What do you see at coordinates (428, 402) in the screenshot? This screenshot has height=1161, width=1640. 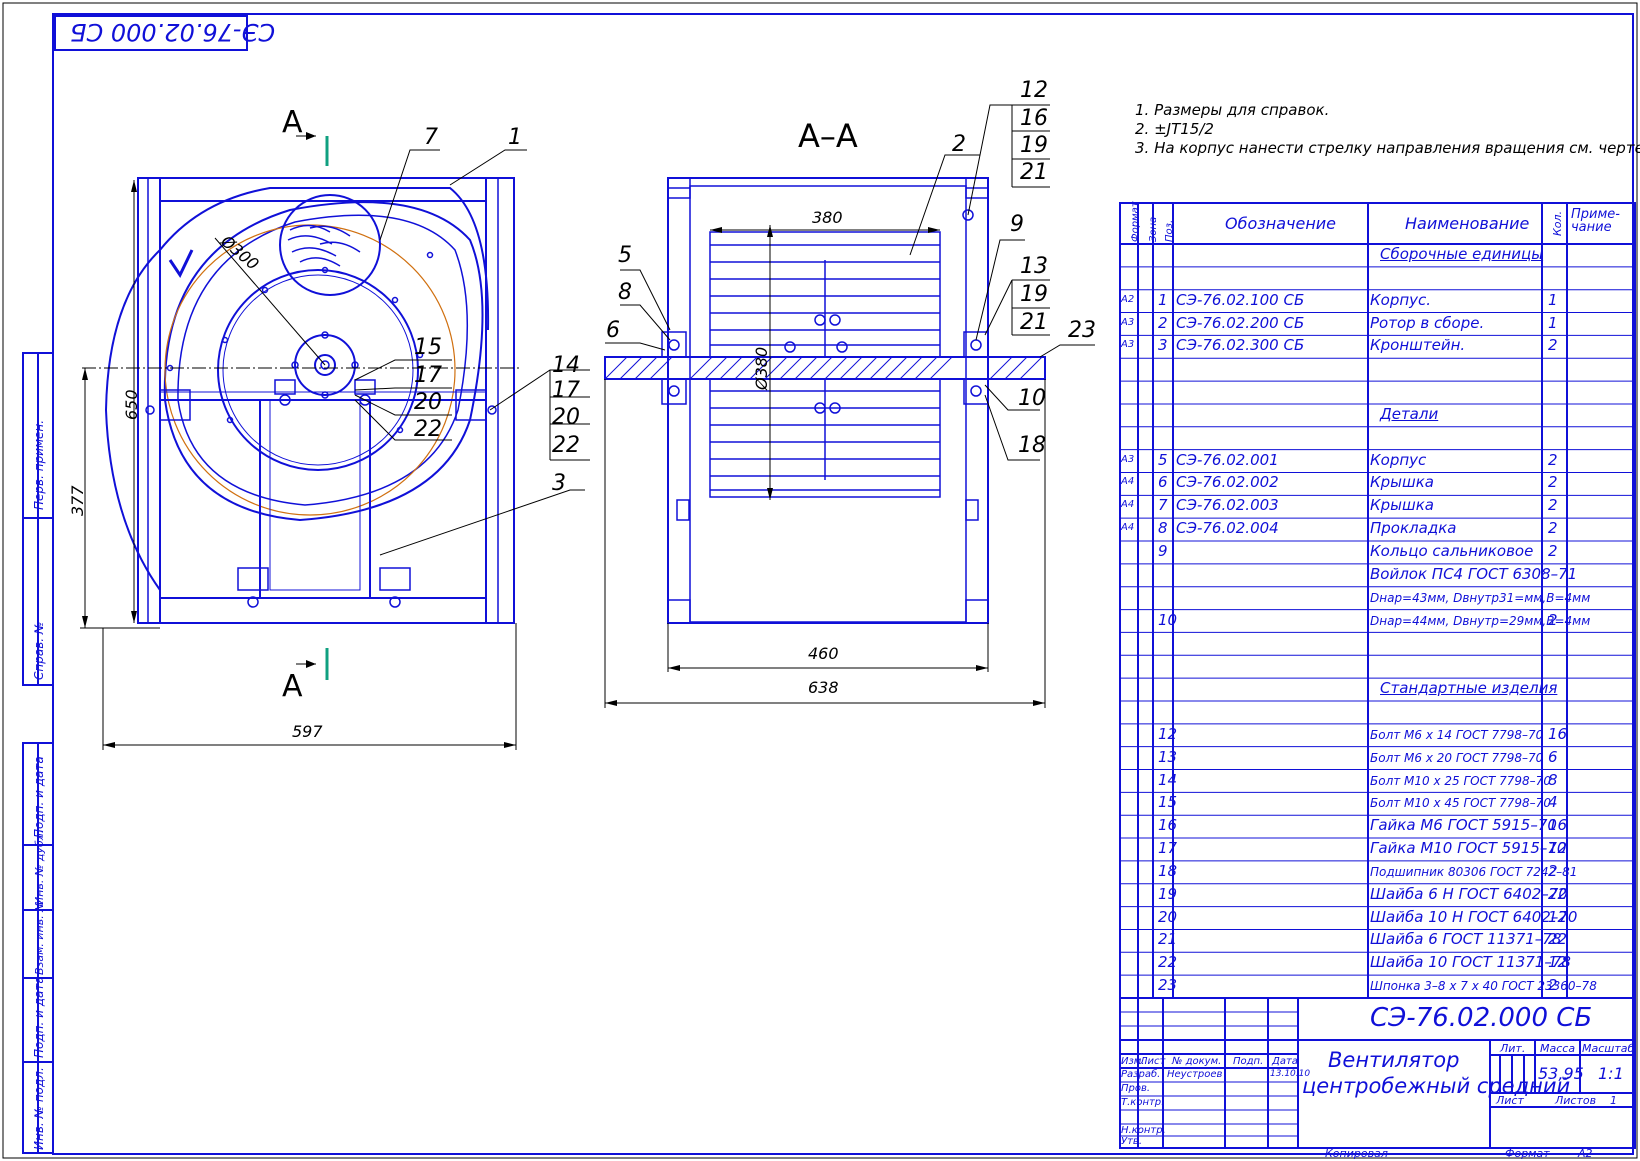 I see `callout-20a: 20` at bounding box center [428, 402].